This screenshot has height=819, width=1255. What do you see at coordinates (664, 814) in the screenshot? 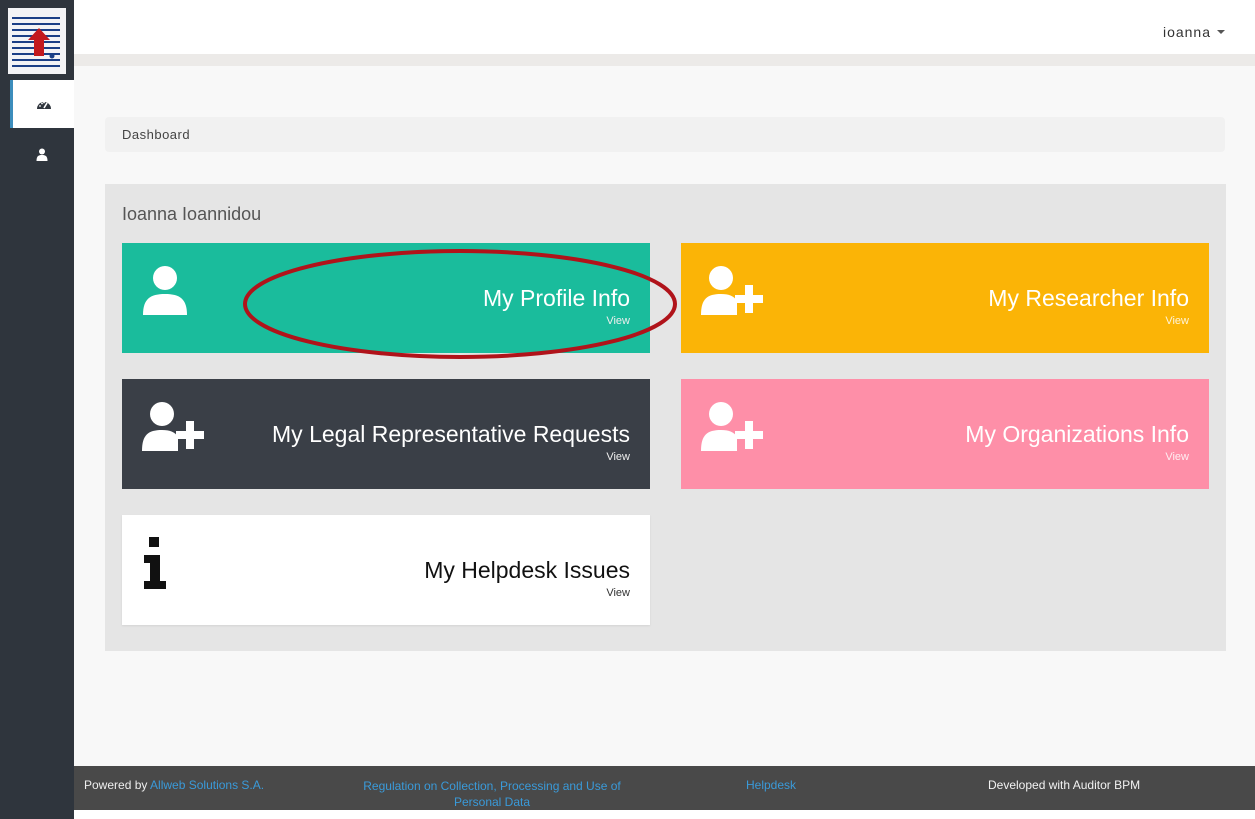
I see `bottom-strip` at bounding box center [664, 814].